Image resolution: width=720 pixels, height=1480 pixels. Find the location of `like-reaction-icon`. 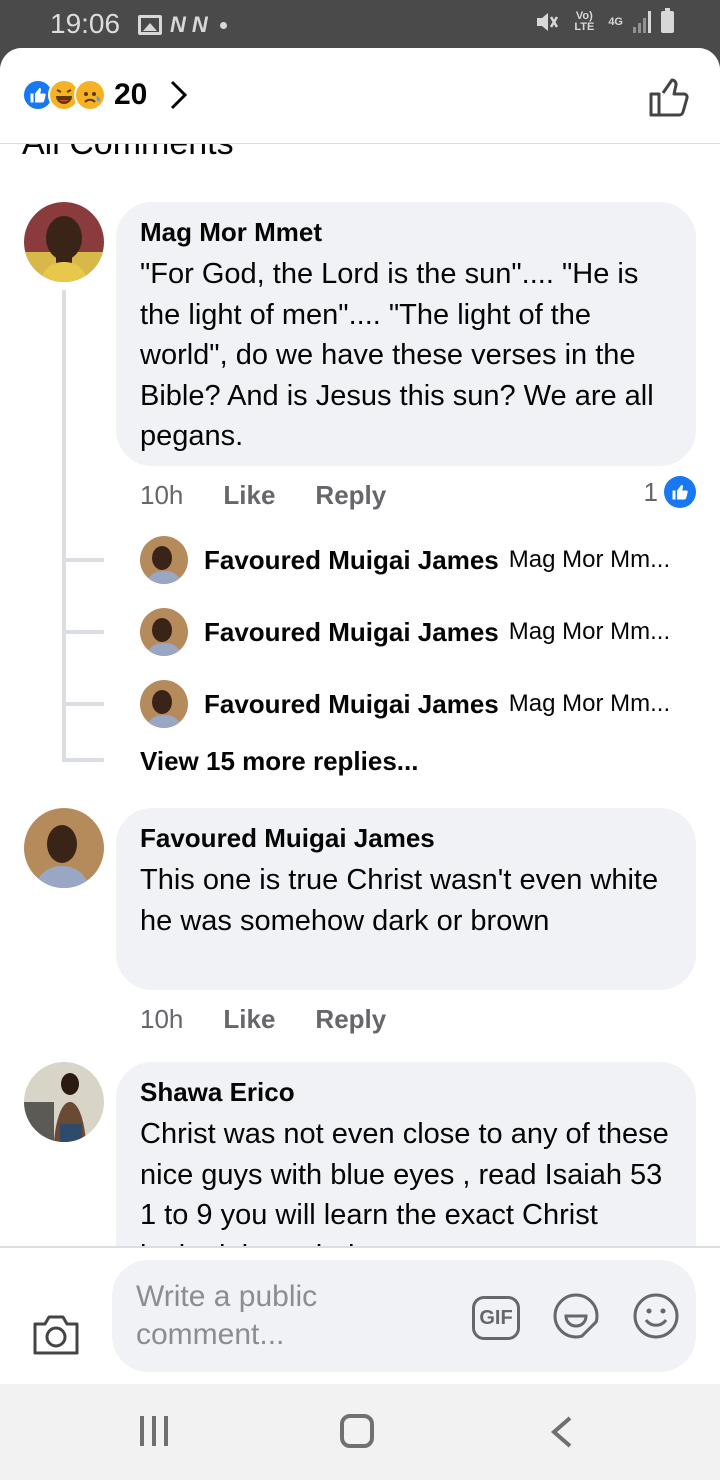

like-reaction-icon is located at coordinates (680, 492).